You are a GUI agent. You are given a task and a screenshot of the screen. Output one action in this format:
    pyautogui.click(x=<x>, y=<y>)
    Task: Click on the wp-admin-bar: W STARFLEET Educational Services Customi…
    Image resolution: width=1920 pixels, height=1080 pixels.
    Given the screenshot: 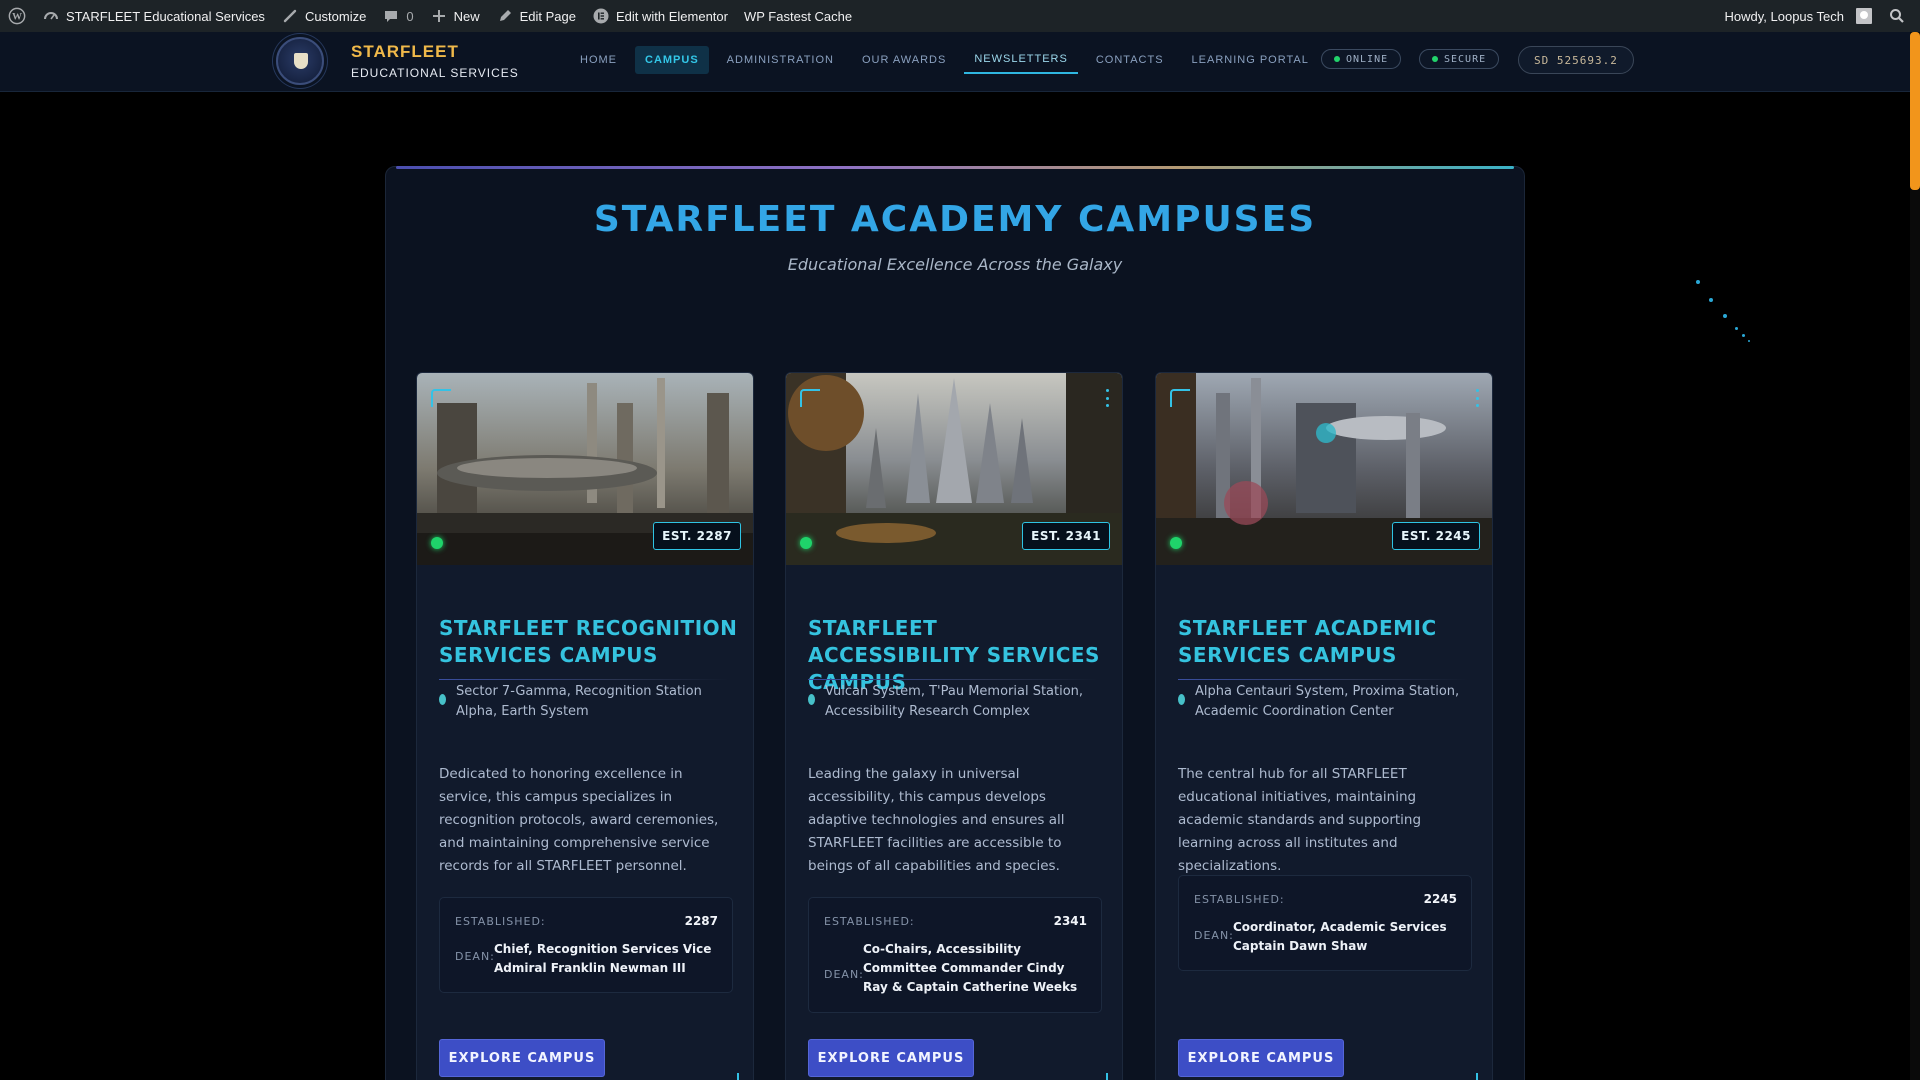 What is the action you would take?
    pyautogui.click(x=960, y=16)
    